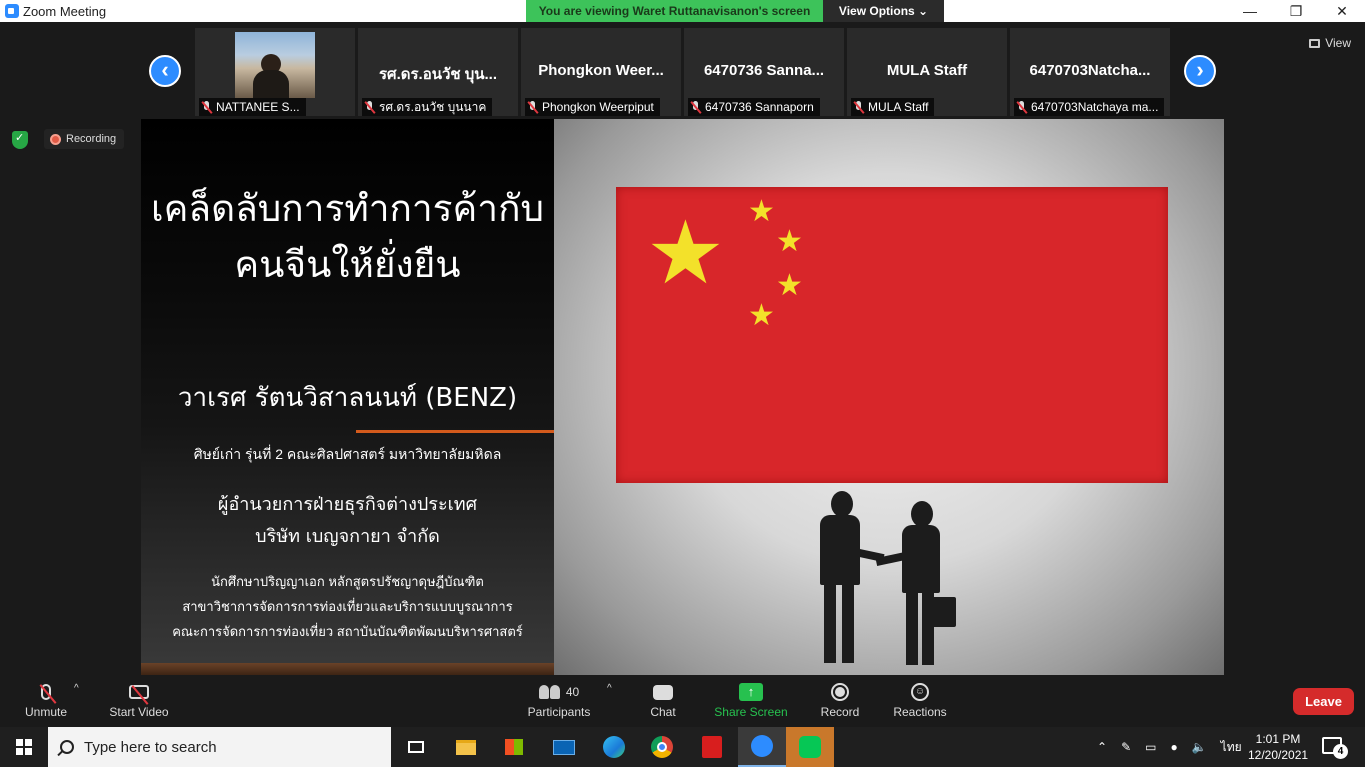 Image resolution: width=1365 pixels, height=767 pixels. Describe the element at coordinates (662, 747) in the screenshot. I see `chrome-icon` at that location.